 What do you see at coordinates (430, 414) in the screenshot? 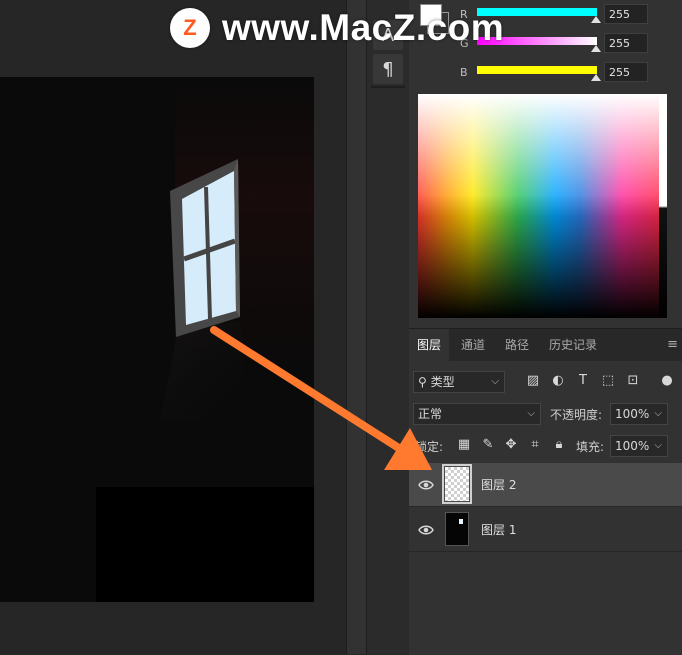
I see `blend-mode-value: 正常` at bounding box center [430, 414].